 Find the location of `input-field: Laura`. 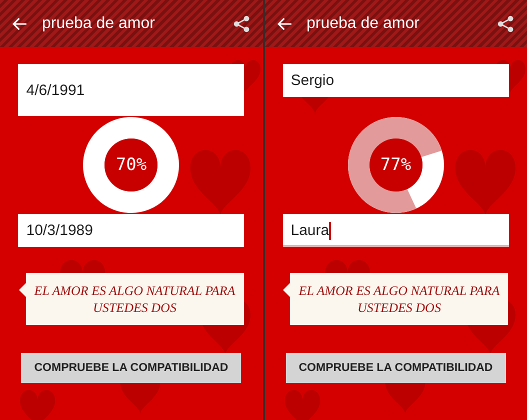

input-field: Laura is located at coordinates (395, 230).